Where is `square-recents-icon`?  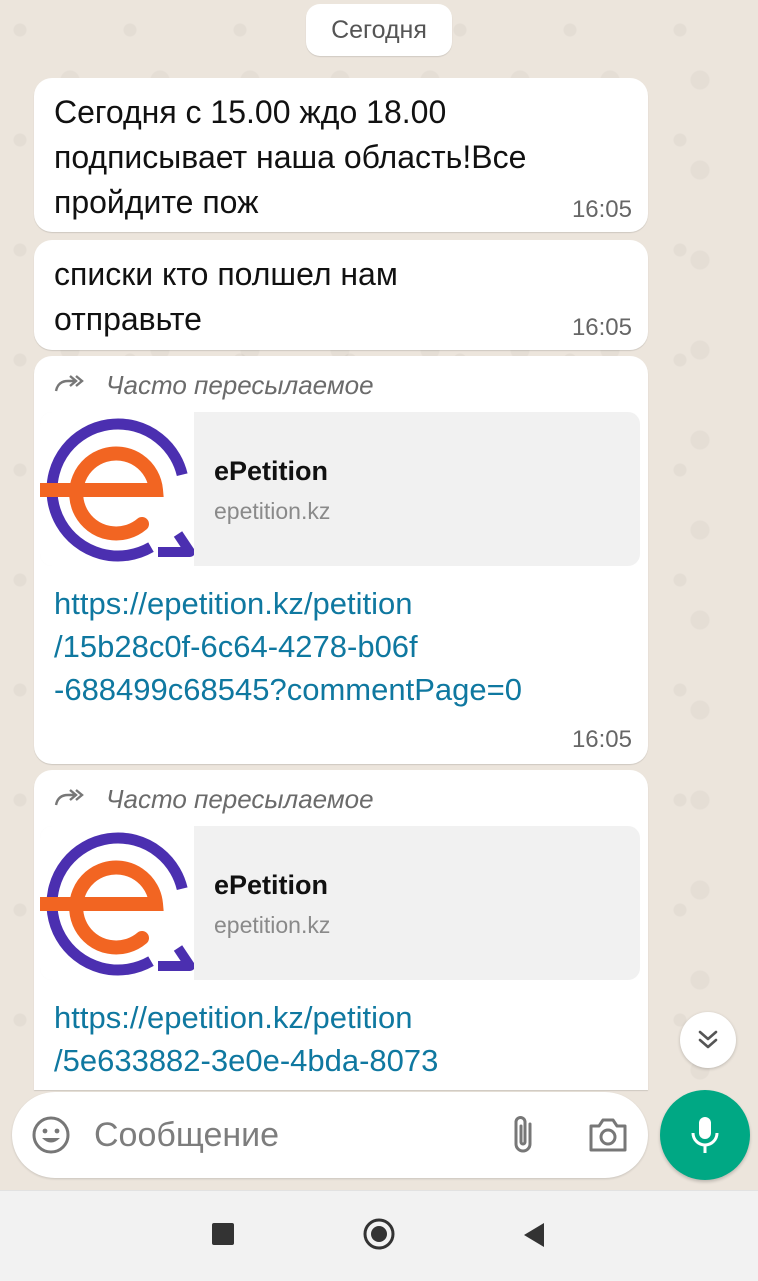 square-recents-icon is located at coordinates (223, 1234).